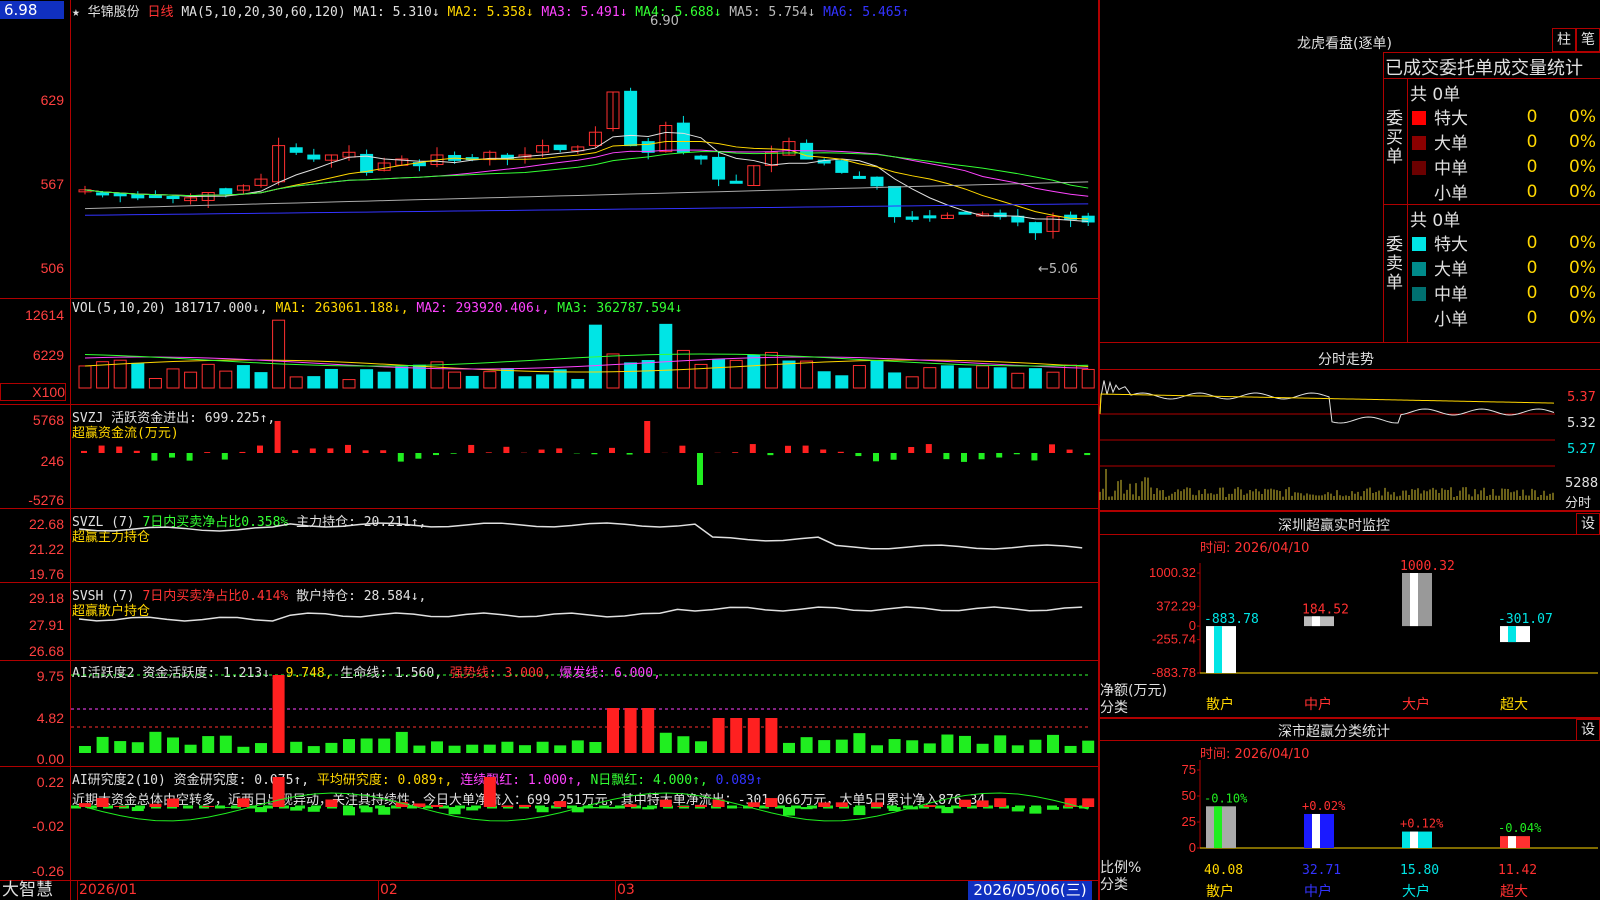  What do you see at coordinates (108, 890) in the screenshot?
I see `date-label: 2026/01` at bounding box center [108, 890].